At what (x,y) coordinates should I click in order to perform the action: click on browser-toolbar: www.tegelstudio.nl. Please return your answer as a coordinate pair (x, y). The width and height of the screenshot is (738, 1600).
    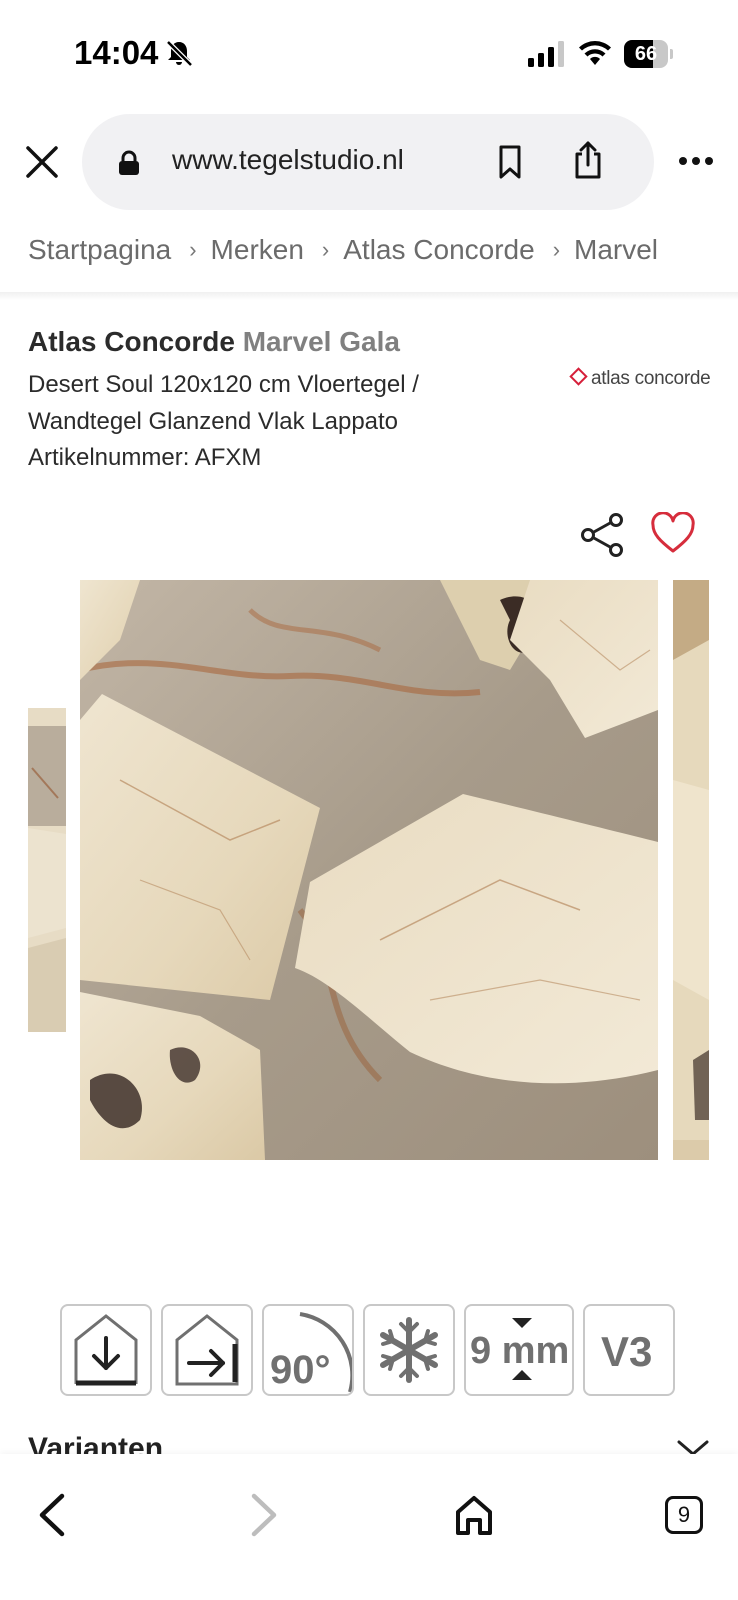
    Looking at the image, I should click on (369, 162).